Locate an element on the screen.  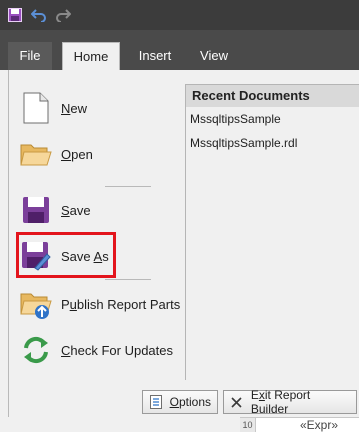
options-label: Options is located at coordinates (190, 402).